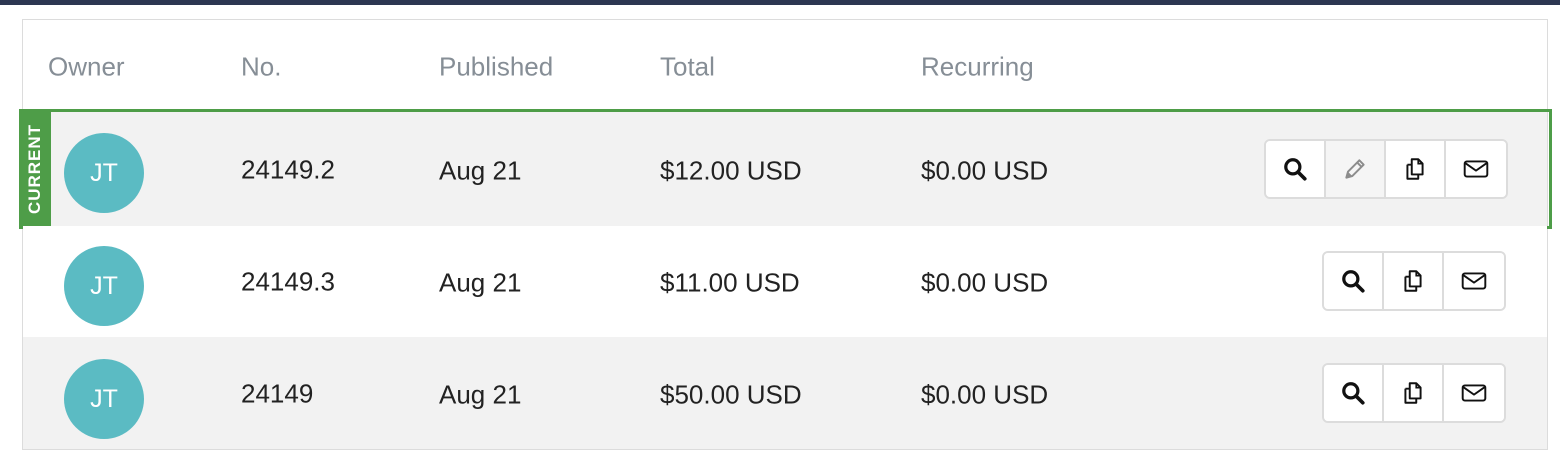  I want to click on total-amount: $50.00 USD, so click(731, 394).